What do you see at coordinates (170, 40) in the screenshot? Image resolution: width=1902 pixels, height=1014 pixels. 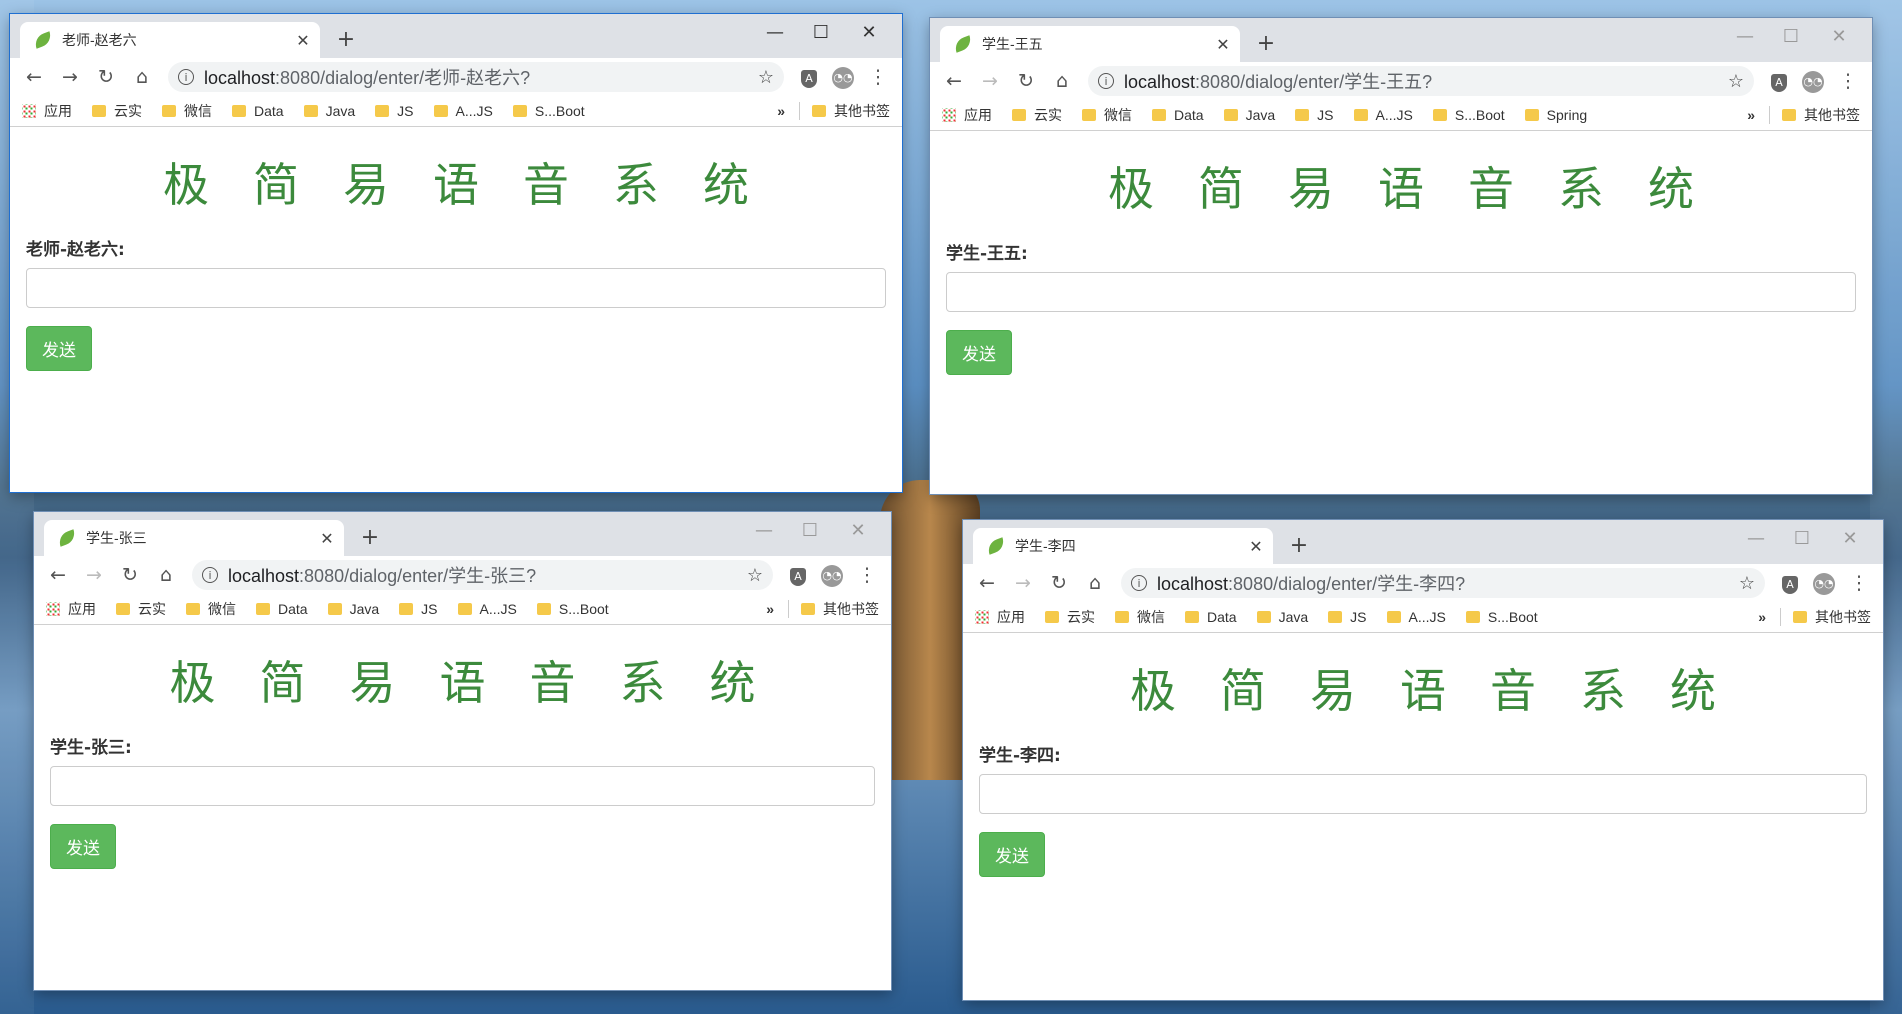 I see `browser-tab: 老师-赵老六 ✕` at bounding box center [170, 40].